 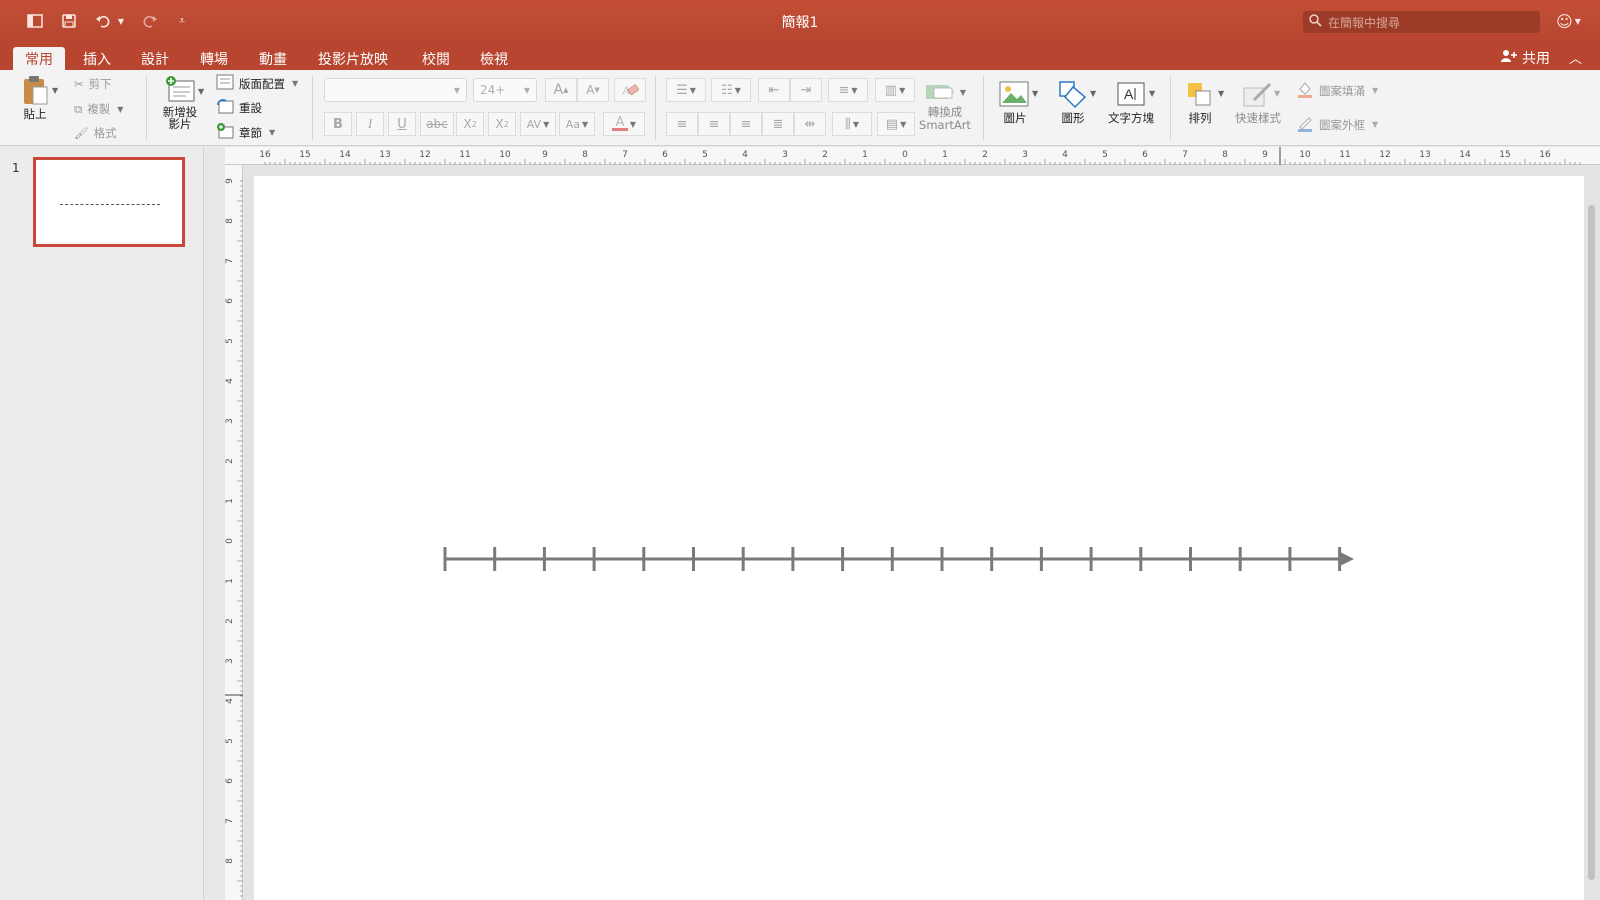 I want to click on tab-view: 檢視, so click(x=494, y=58).